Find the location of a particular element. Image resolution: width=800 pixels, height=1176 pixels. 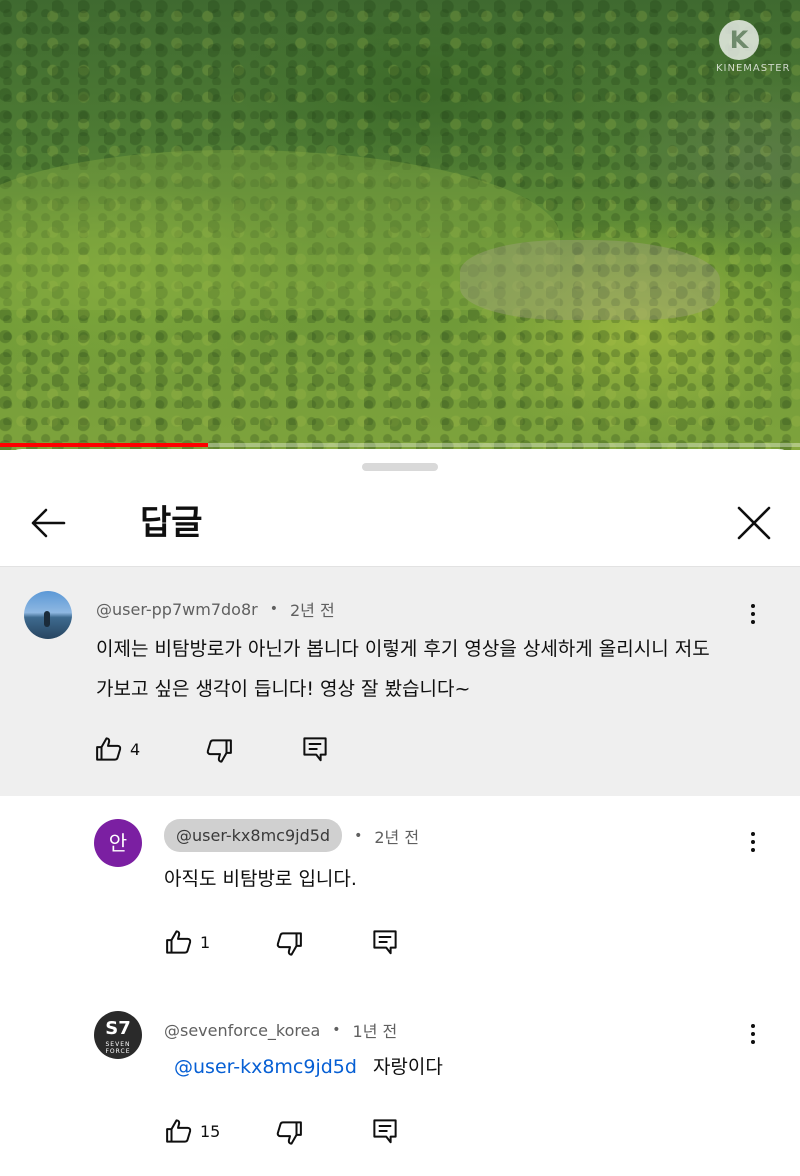

video-progress-bar is located at coordinates (400, 445).